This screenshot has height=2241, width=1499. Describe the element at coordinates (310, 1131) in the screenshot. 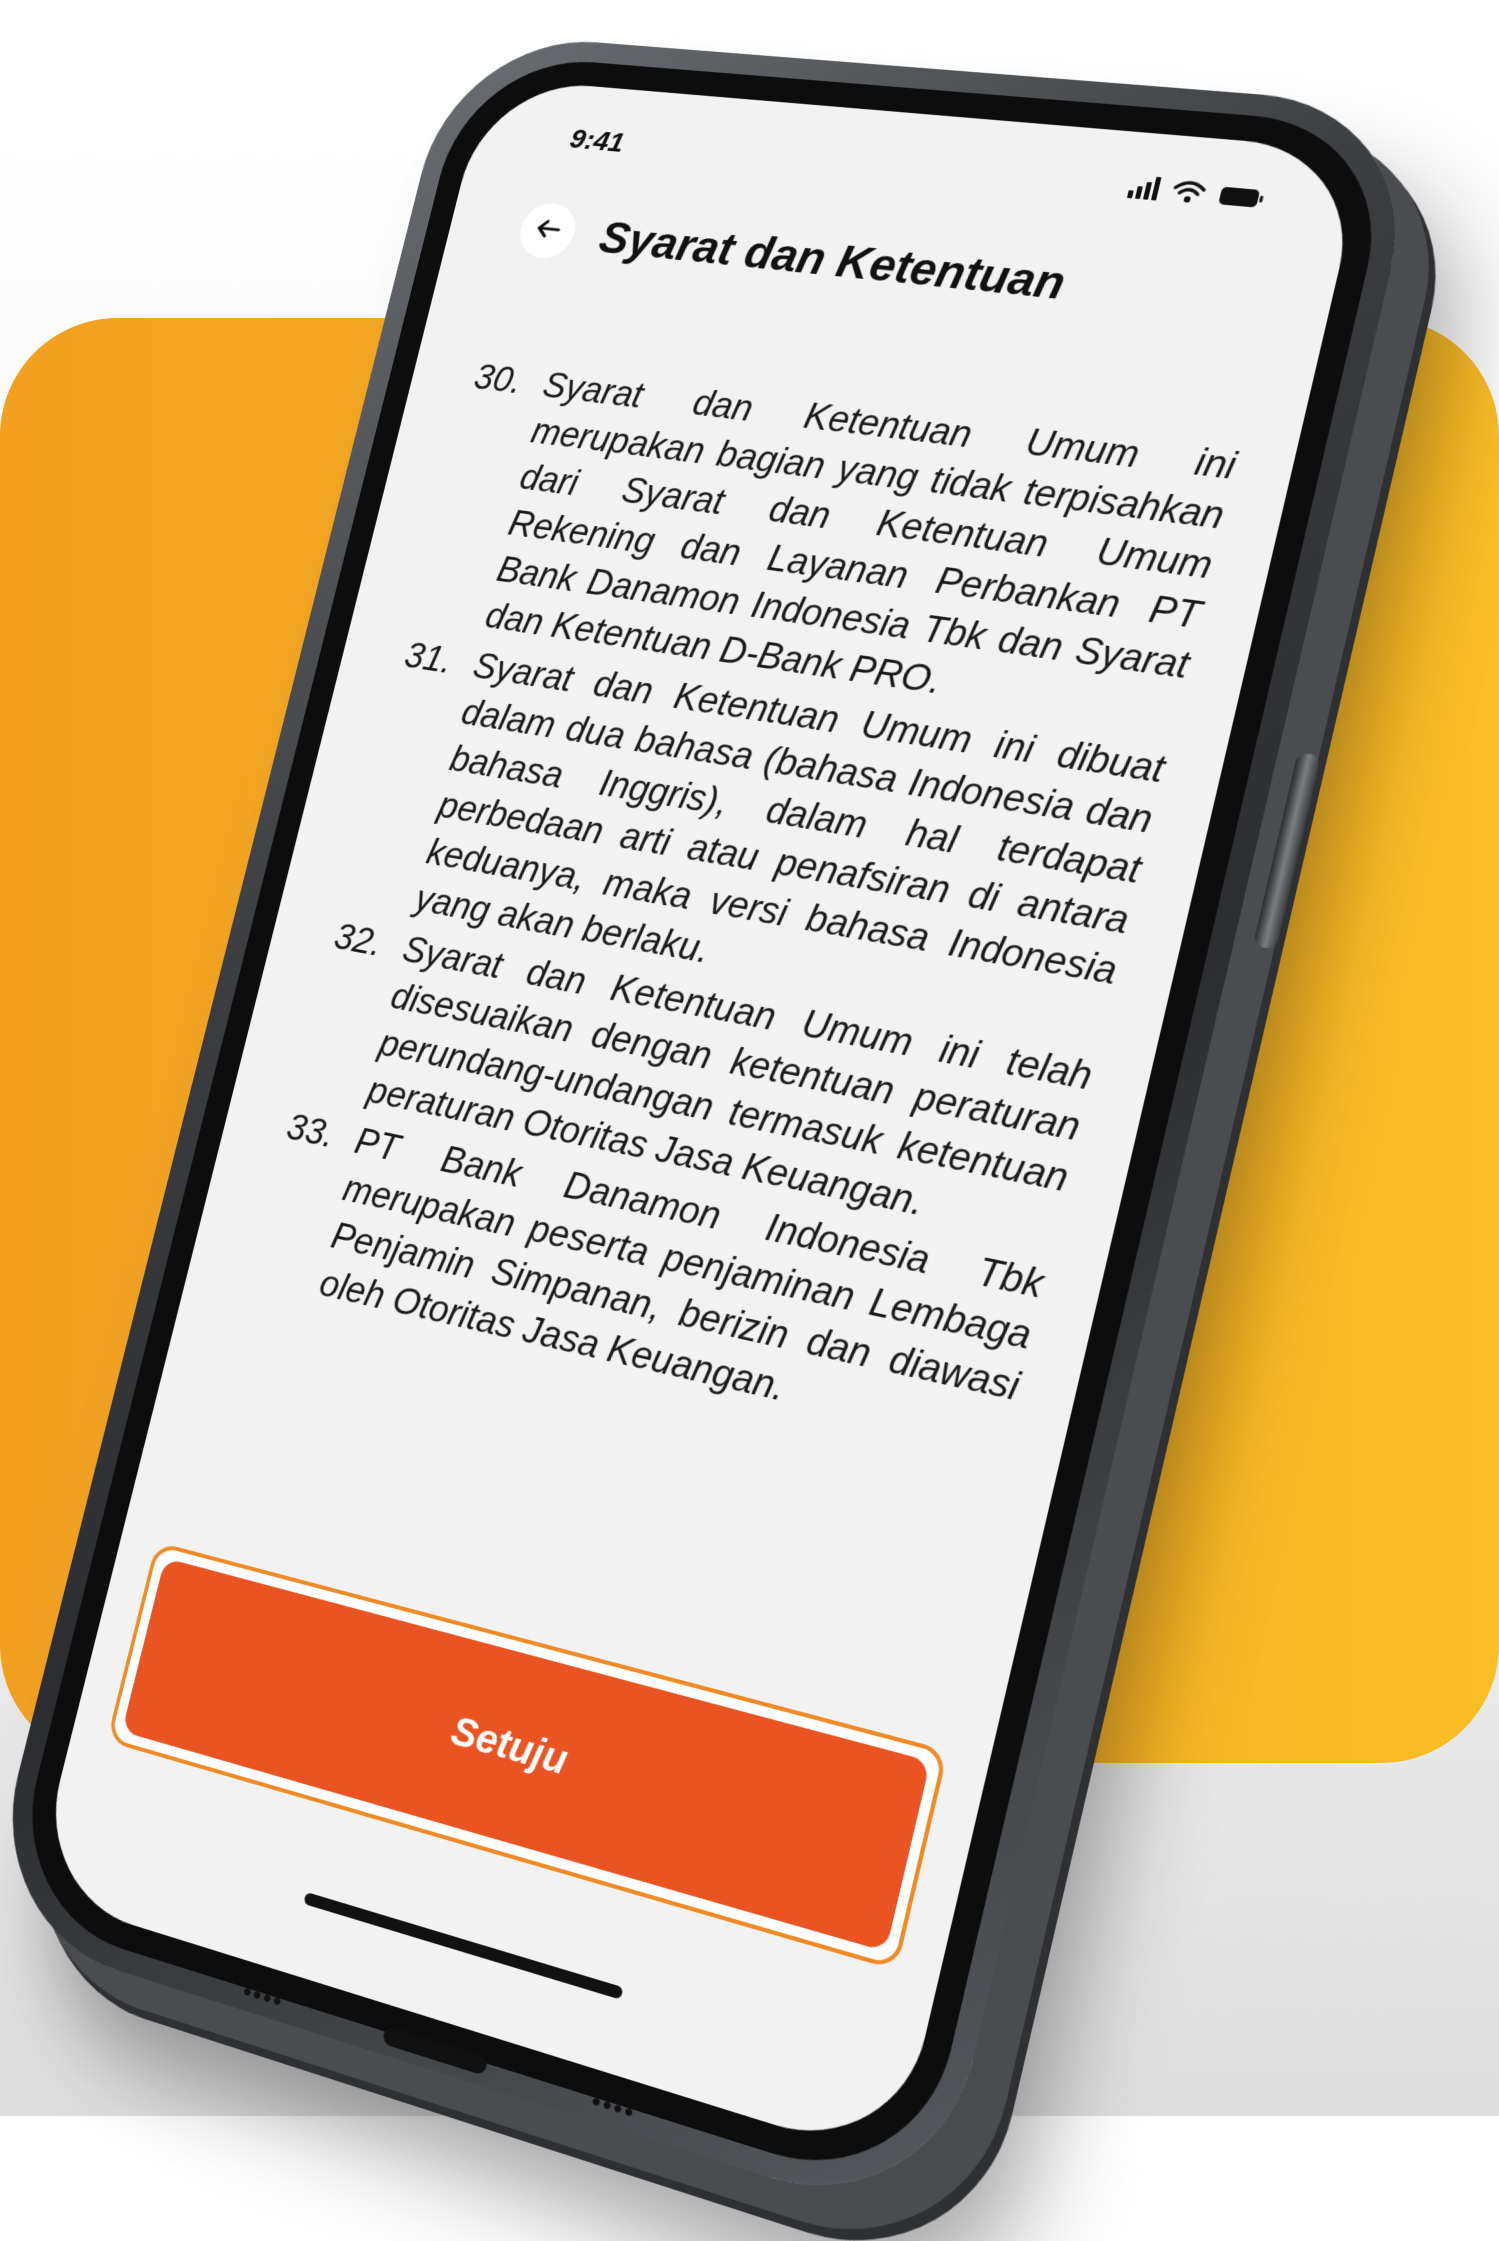

I see `term-number: 33.` at that location.